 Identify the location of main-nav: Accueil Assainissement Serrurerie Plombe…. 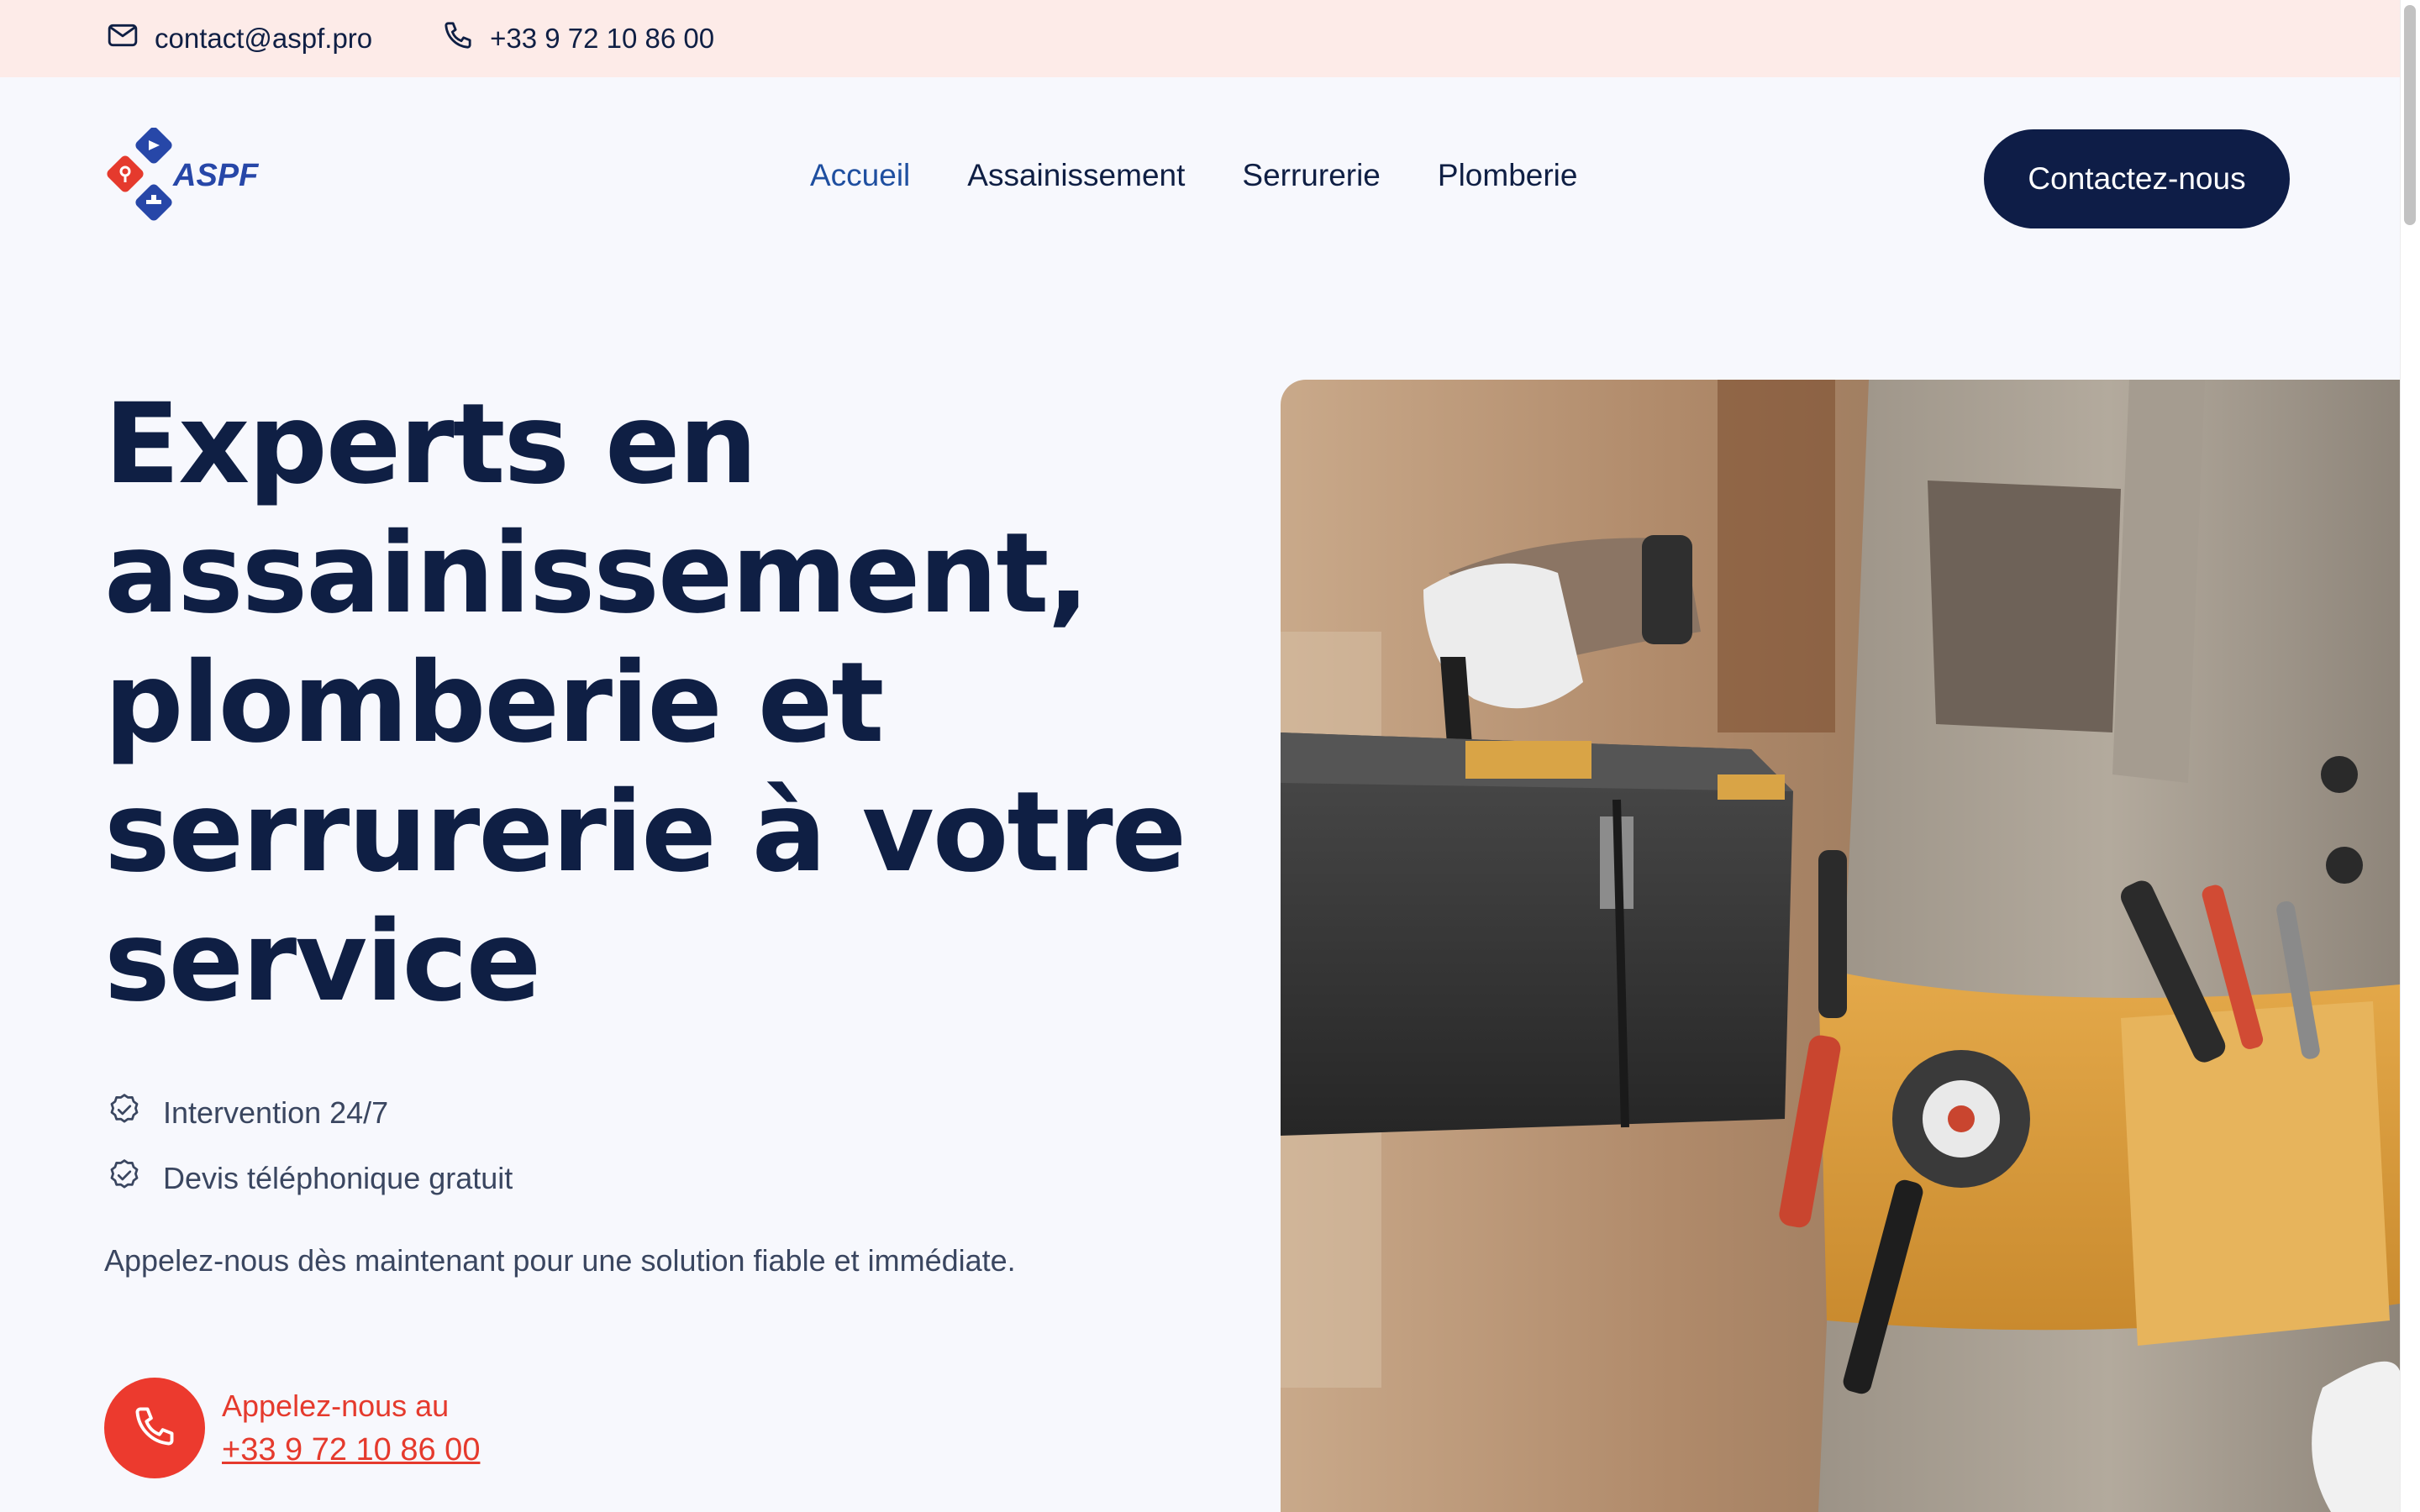
(1194, 175).